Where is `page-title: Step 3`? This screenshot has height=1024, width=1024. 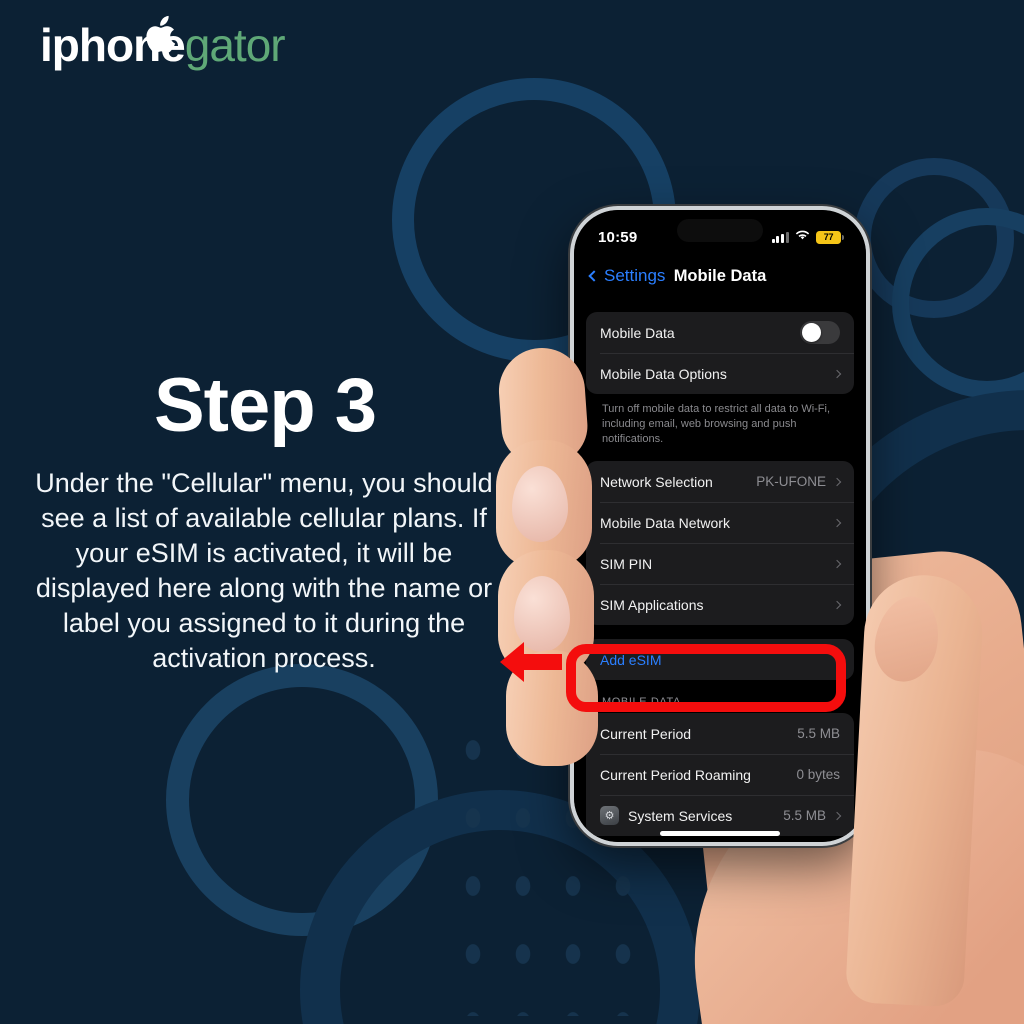 page-title: Step 3 is located at coordinates (265, 405).